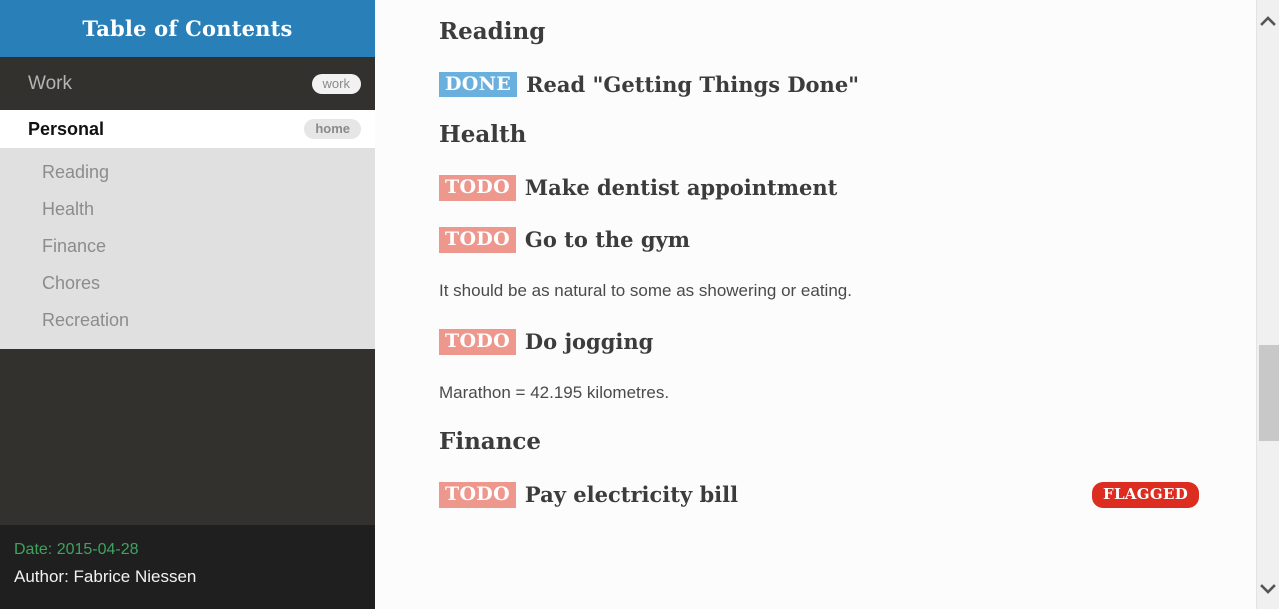 The image size is (1279, 609). Describe the element at coordinates (554, 392) in the screenshot. I see `paragraph: Marathon = 42.195 kilometres.` at that location.